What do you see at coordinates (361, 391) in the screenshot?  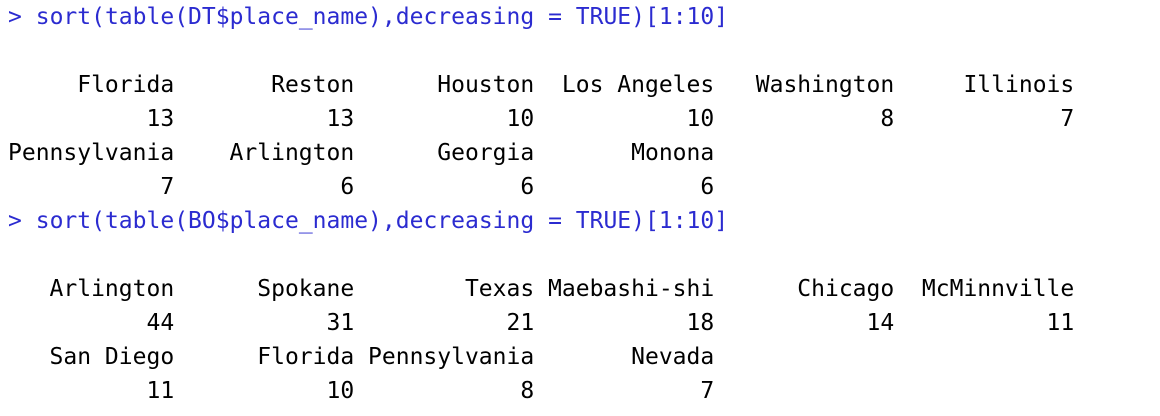 I see `output-line: 11 10 8 7` at bounding box center [361, 391].